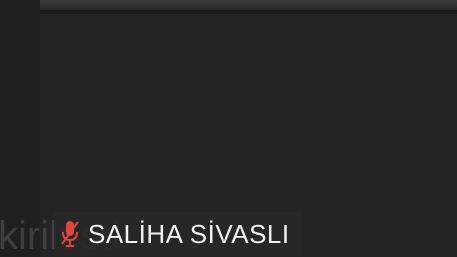 This screenshot has height=257, width=457. I want to click on participant-name: SALİHA SİVASLI, so click(189, 233).